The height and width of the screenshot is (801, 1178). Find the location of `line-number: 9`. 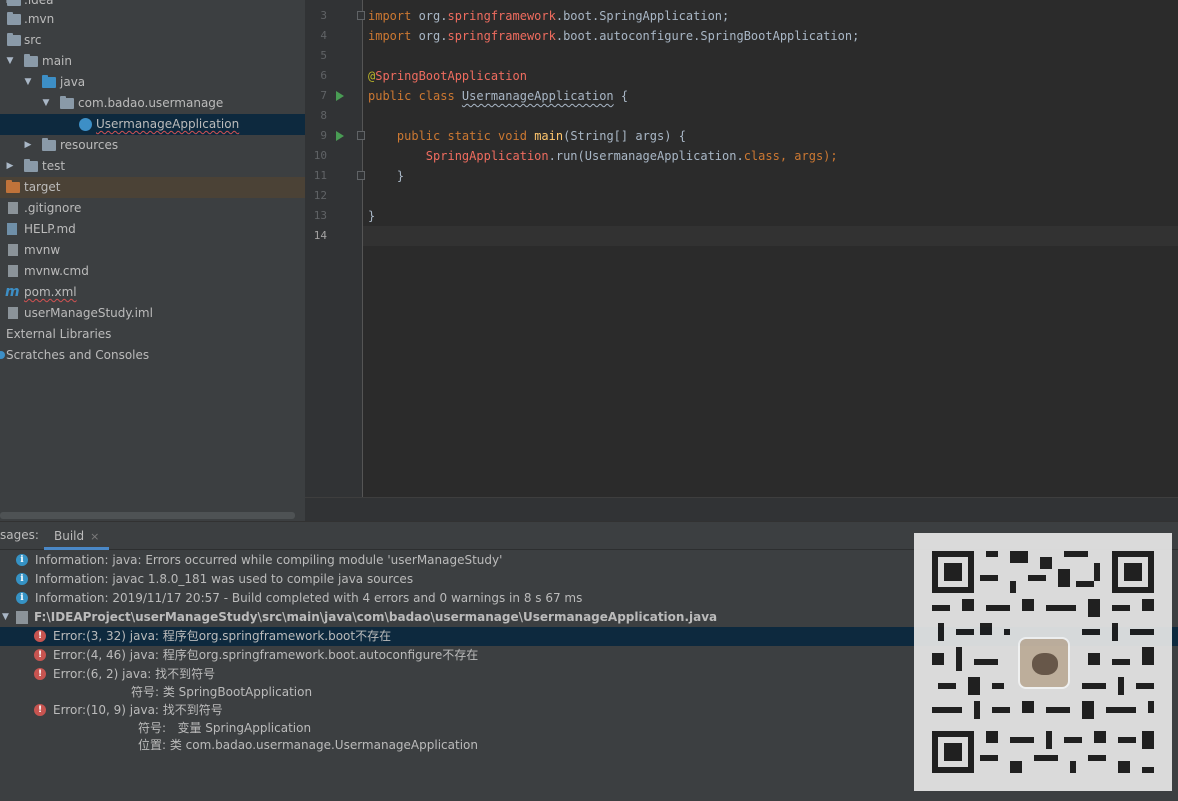

line-number: 9 is located at coordinates (323, 135).